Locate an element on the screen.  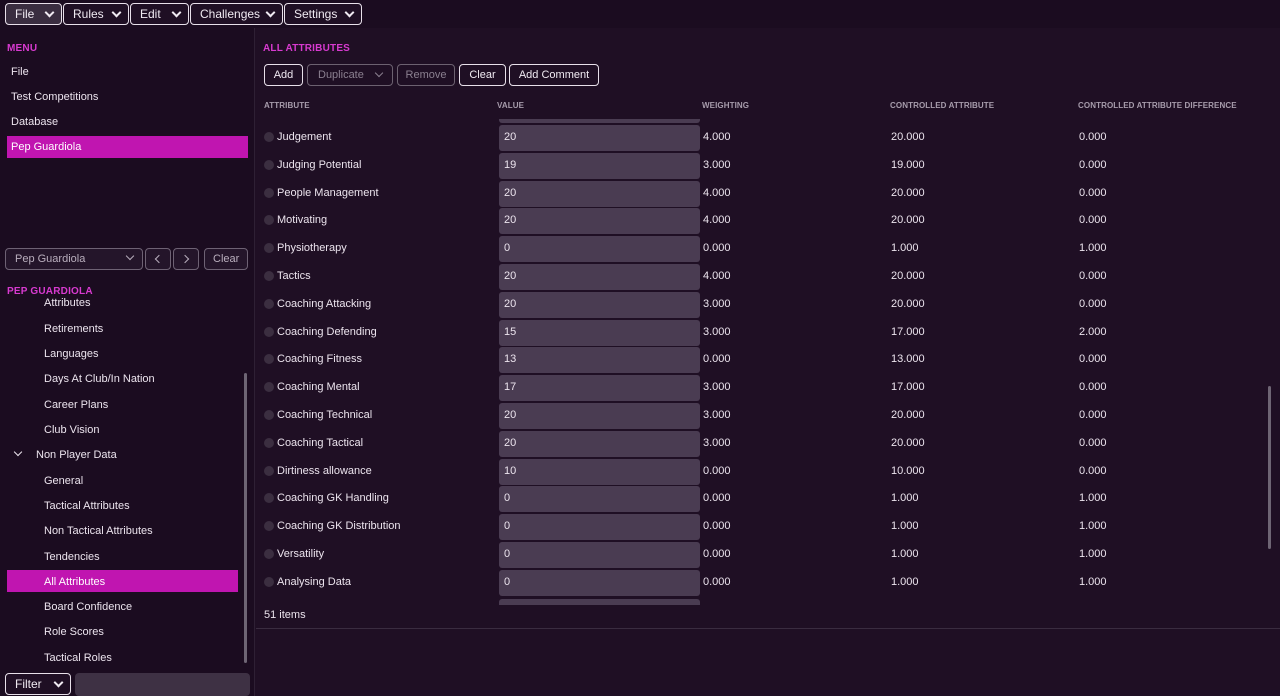
table-row: Coaching Fitness 13 0.000 13.000 0.000 is located at coordinates (761, 360).